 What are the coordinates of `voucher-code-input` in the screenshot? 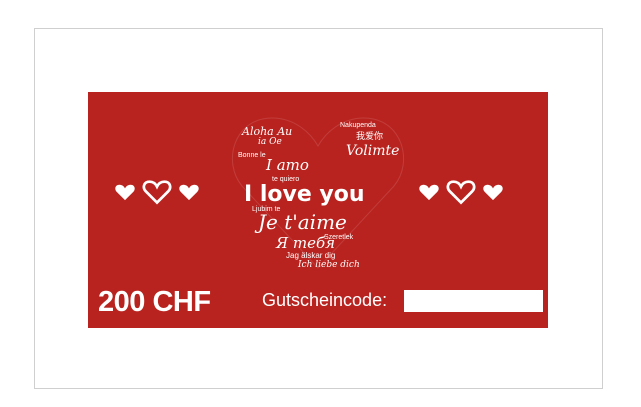 It's located at (473, 301).